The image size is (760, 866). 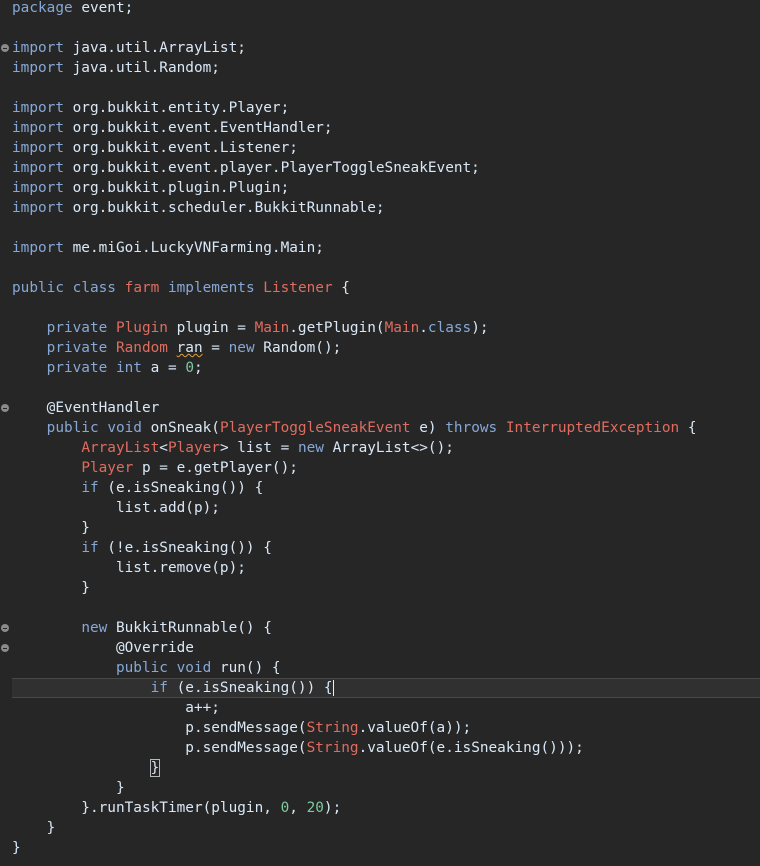 What do you see at coordinates (333, 688) in the screenshot?
I see `text-caret` at bounding box center [333, 688].